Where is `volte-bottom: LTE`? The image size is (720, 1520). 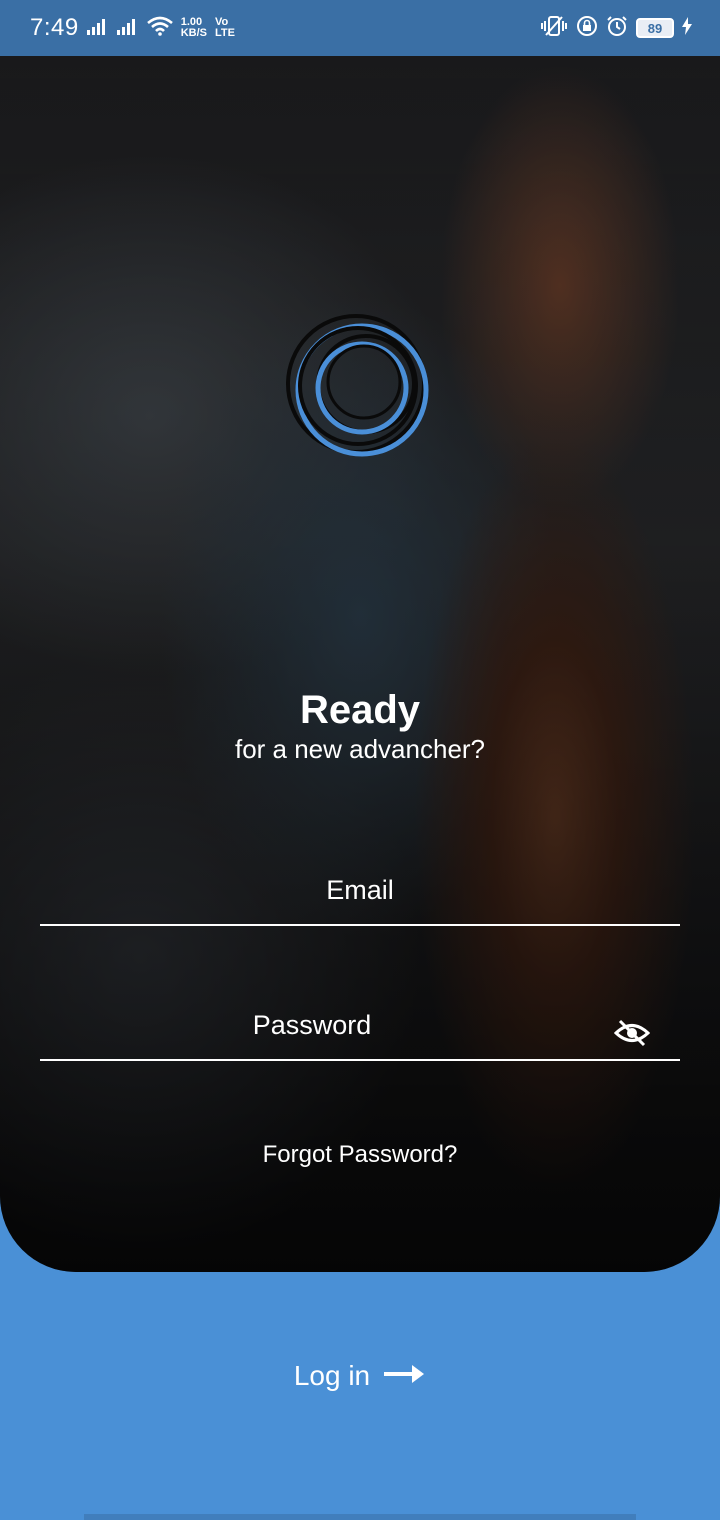
volte-bottom: LTE is located at coordinates (225, 33).